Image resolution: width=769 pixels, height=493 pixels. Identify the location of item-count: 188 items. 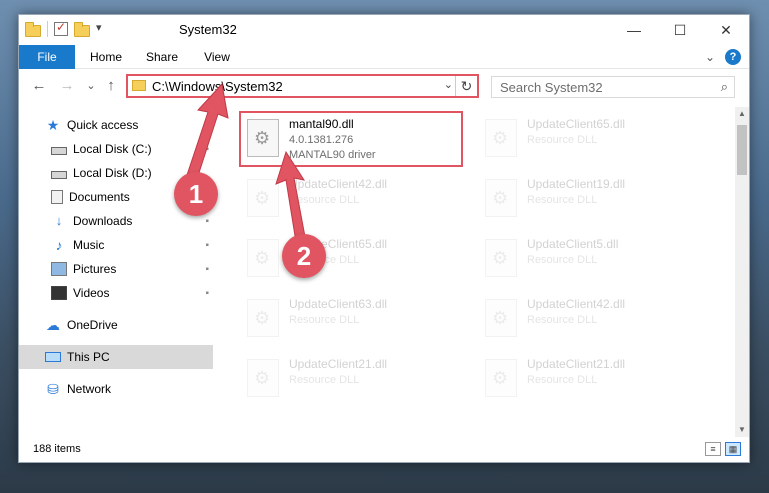
(57, 449).